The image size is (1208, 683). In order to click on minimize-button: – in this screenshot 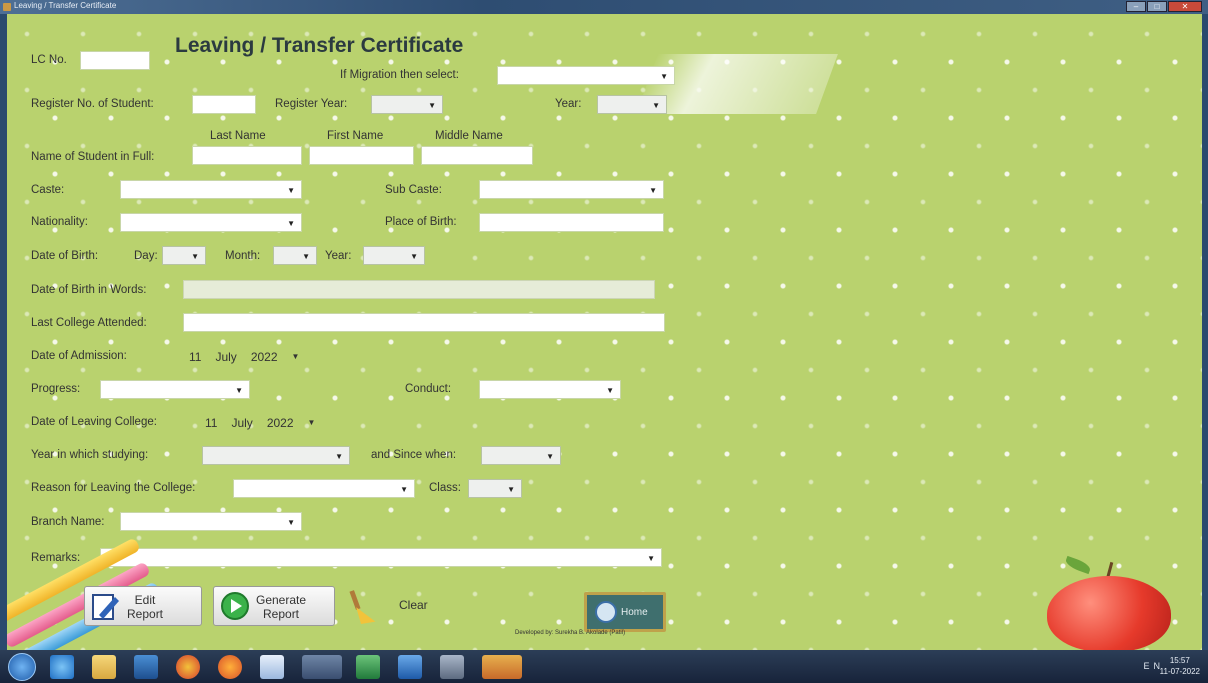, I will do `click(1136, 6)`.